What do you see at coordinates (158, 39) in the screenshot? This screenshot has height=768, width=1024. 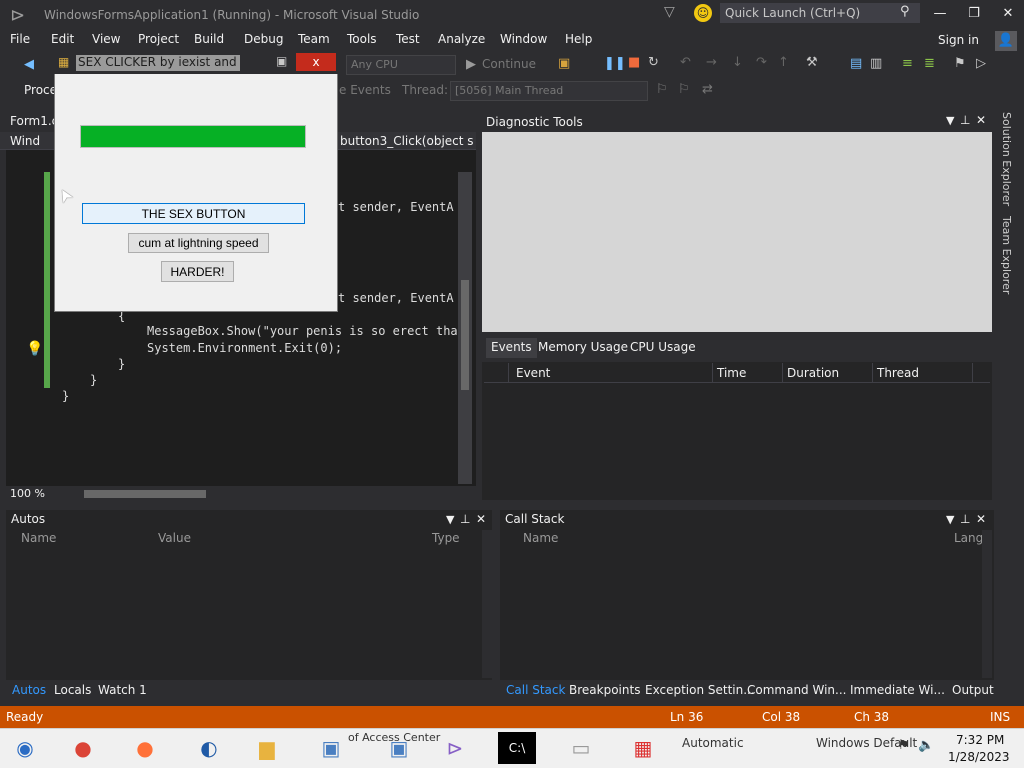 I see `menu-project: Project` at bounding box center [158, 39].